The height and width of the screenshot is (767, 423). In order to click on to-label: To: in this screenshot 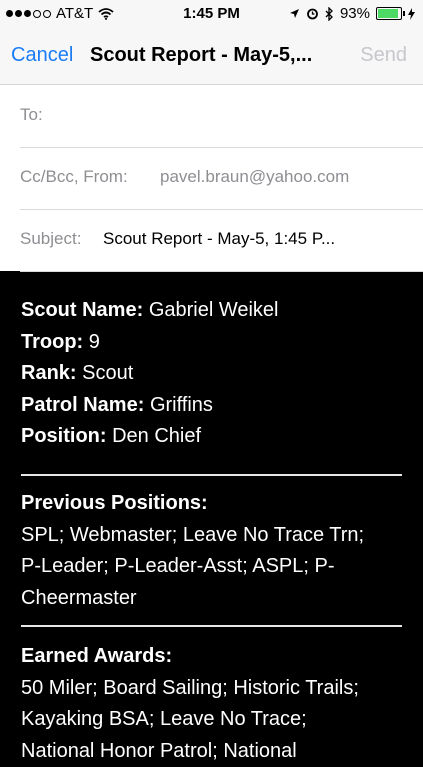, I will do `click(31, 115)`.